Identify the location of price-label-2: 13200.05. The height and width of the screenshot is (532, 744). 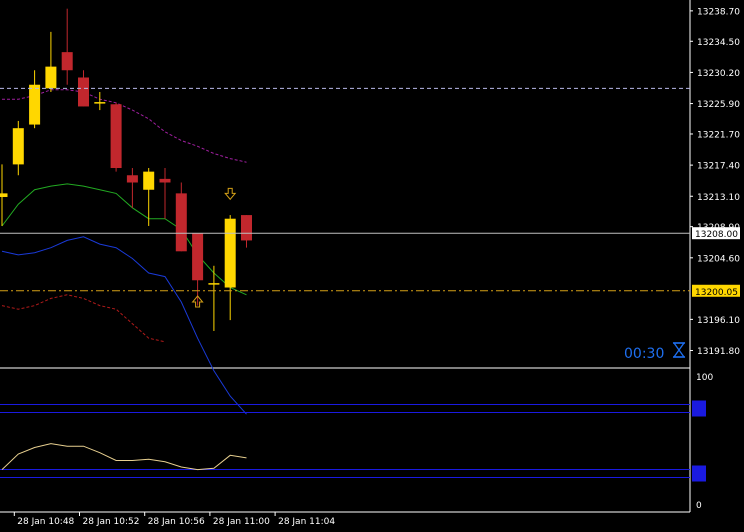
(716, 291).